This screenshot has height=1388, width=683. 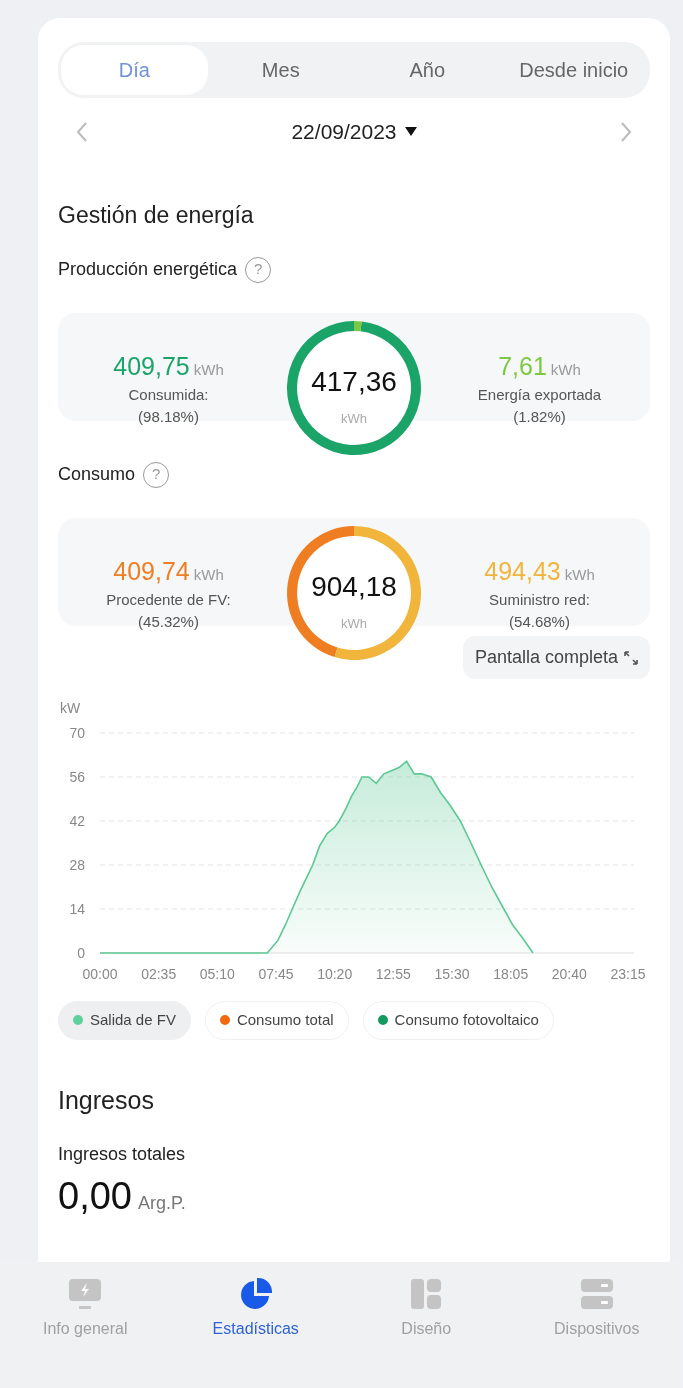 I want to click on chevron-right-icon, so click(x=626, y=131).